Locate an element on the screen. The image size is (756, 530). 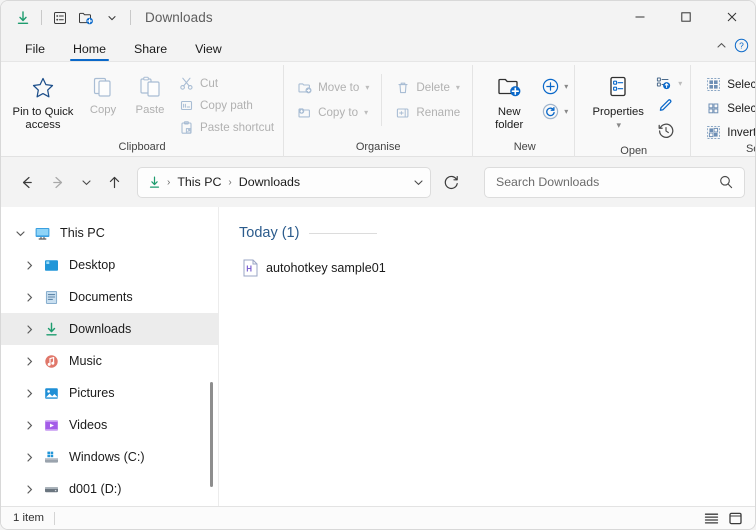
sidebar-item-desktop: Desktop is located at coordinates (109, 265).